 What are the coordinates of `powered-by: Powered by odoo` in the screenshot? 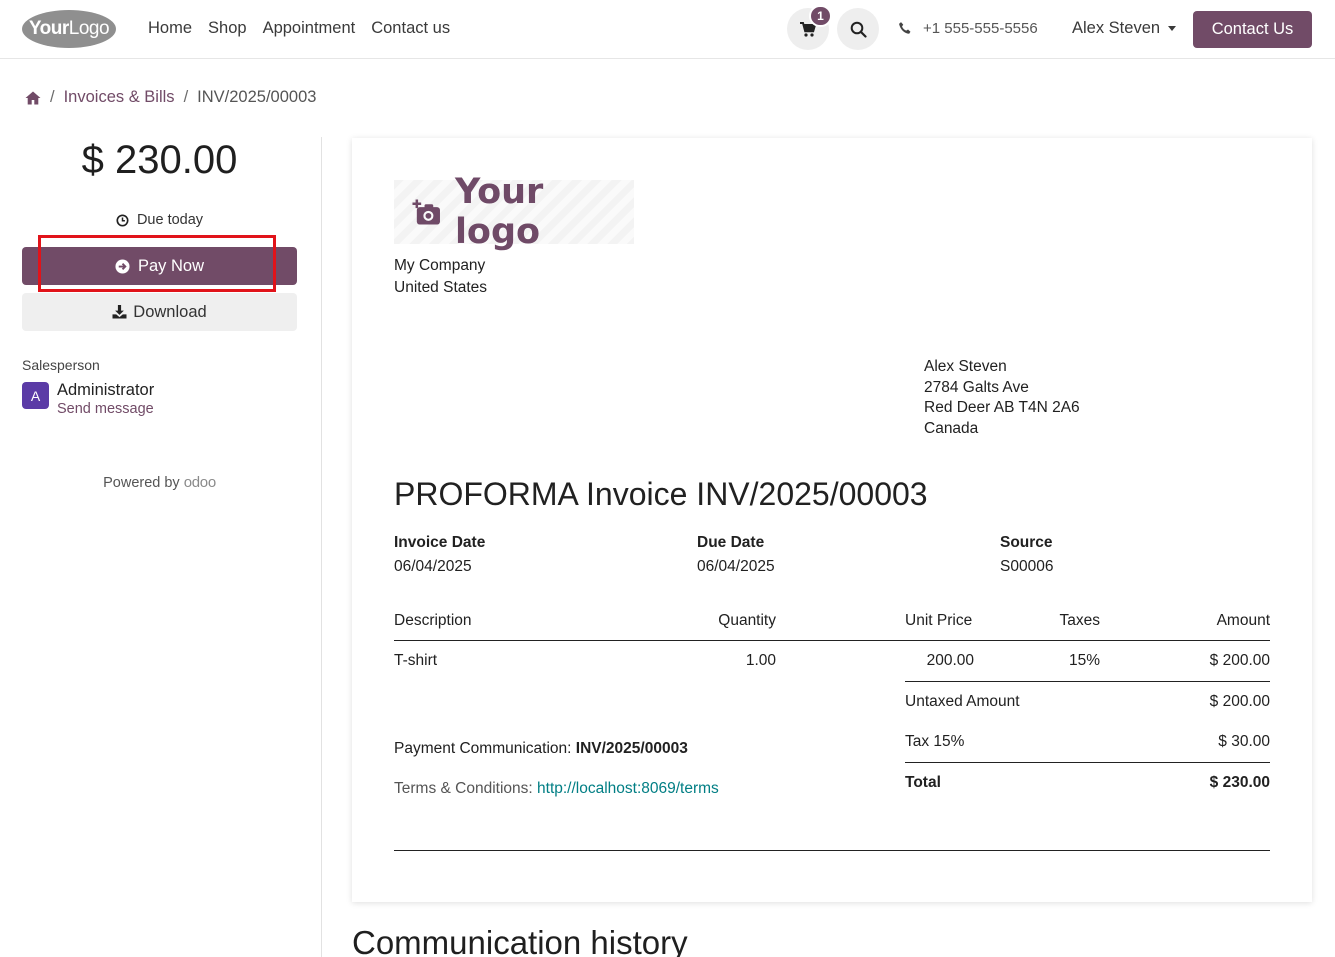 It's located at (159, 482).